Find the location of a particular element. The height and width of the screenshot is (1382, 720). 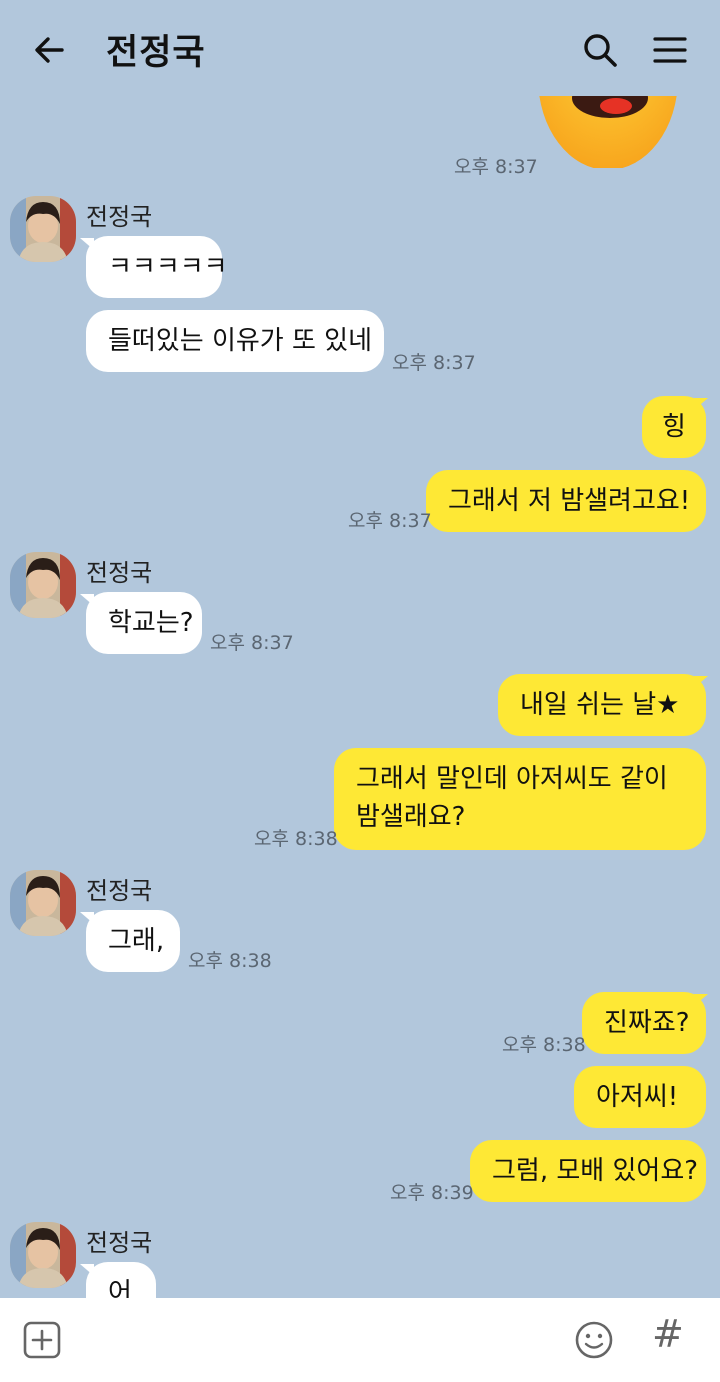

timestamp: 오후 8:39 is located at coordinates (432, 1193).